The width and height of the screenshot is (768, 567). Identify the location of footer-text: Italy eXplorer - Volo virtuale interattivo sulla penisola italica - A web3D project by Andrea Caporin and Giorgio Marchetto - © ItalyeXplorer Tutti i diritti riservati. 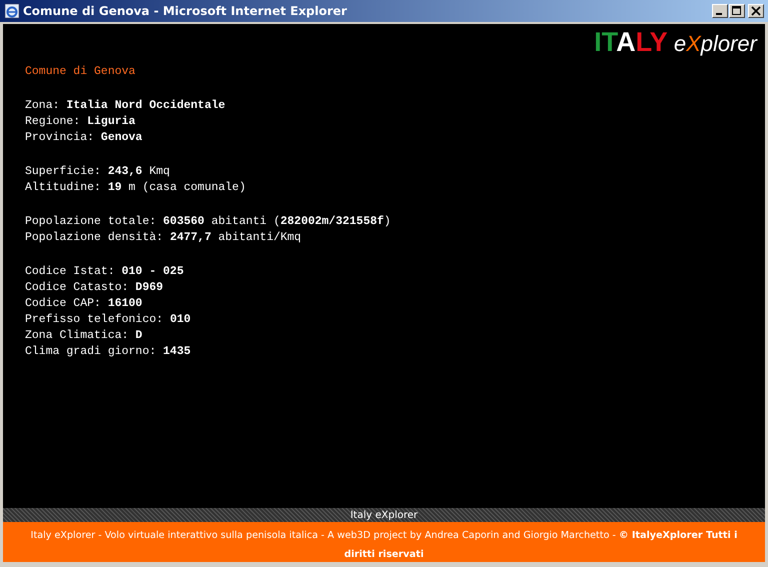
(384, 545).